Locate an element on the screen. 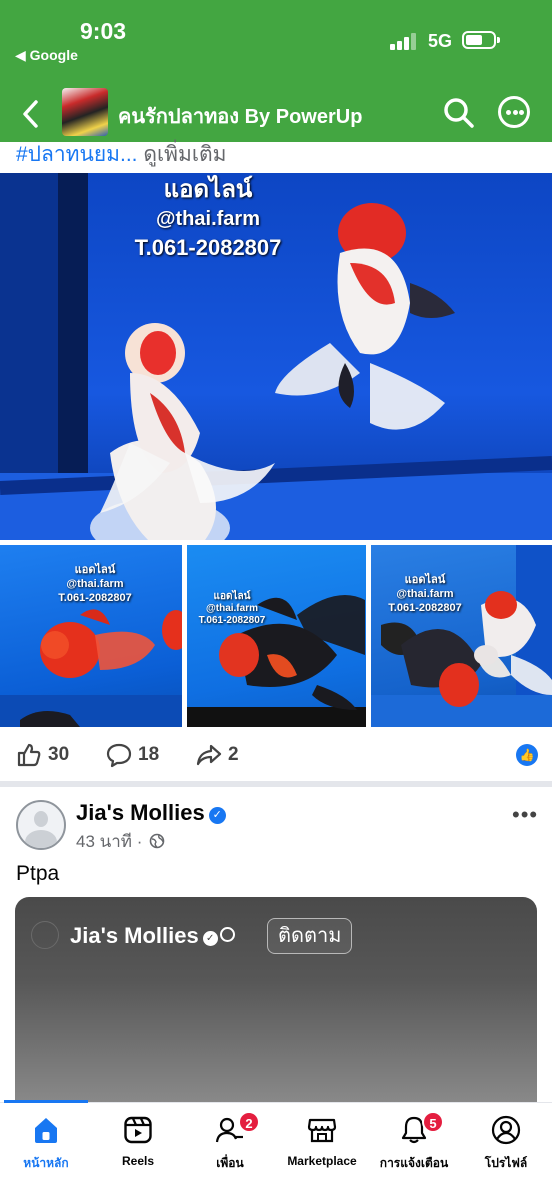 This screenshot has width=552, height=1200. tab-profile: โปรไฟล์ is located at coordinates (506, 1138).